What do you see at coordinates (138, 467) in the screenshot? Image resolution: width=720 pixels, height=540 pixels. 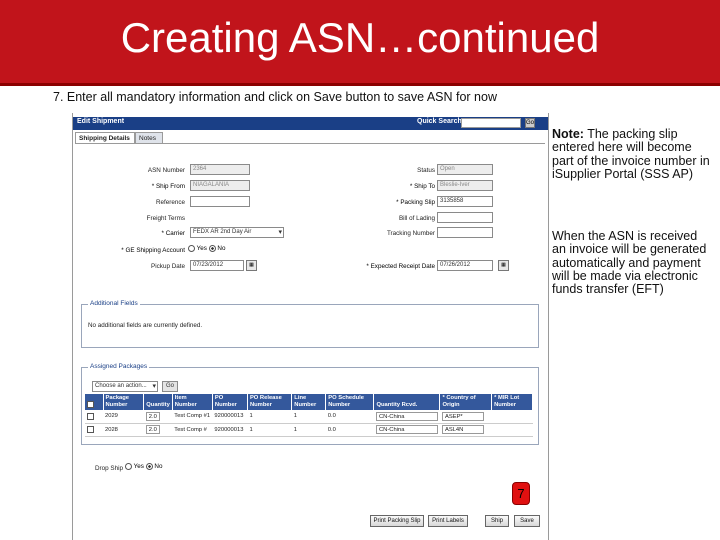 I see `drop-ship-yes-label: Yes` at bounding box center [138, 467].